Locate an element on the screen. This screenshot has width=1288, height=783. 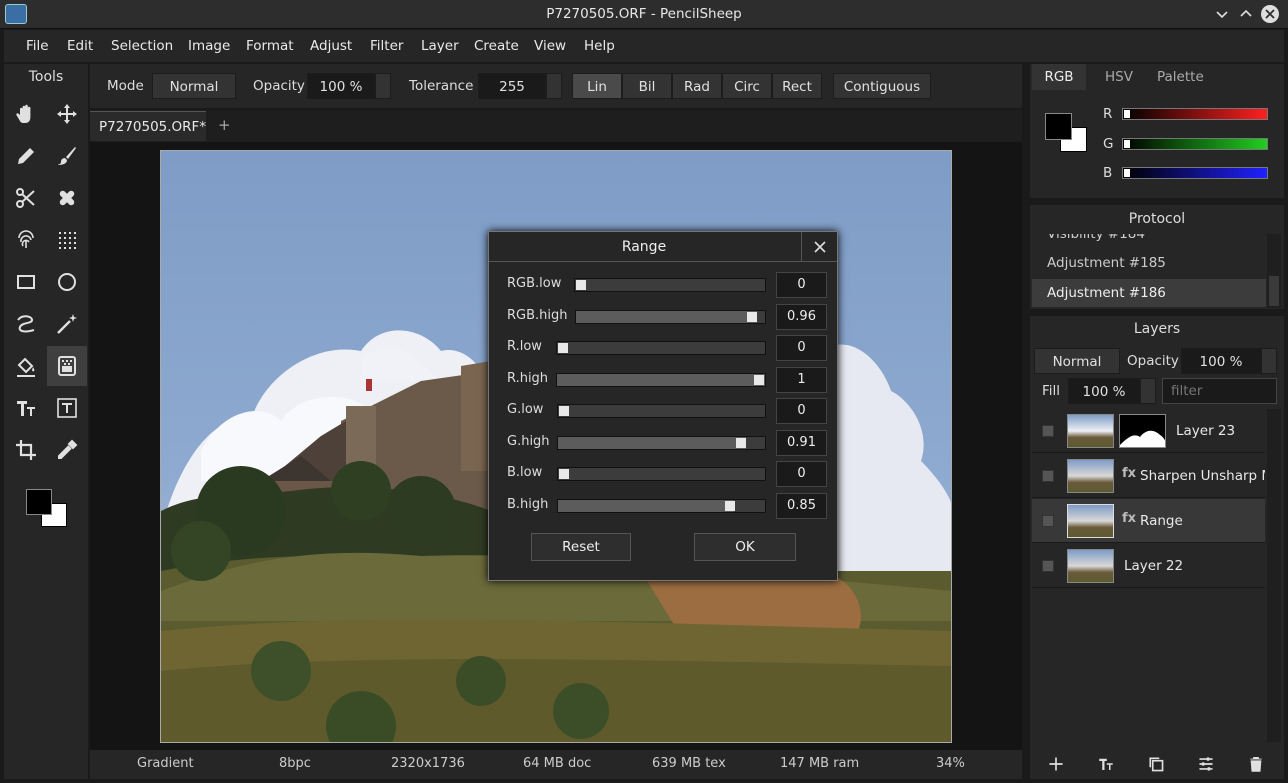
shape-radial-button: Rad is located at coordinates (697, 86).